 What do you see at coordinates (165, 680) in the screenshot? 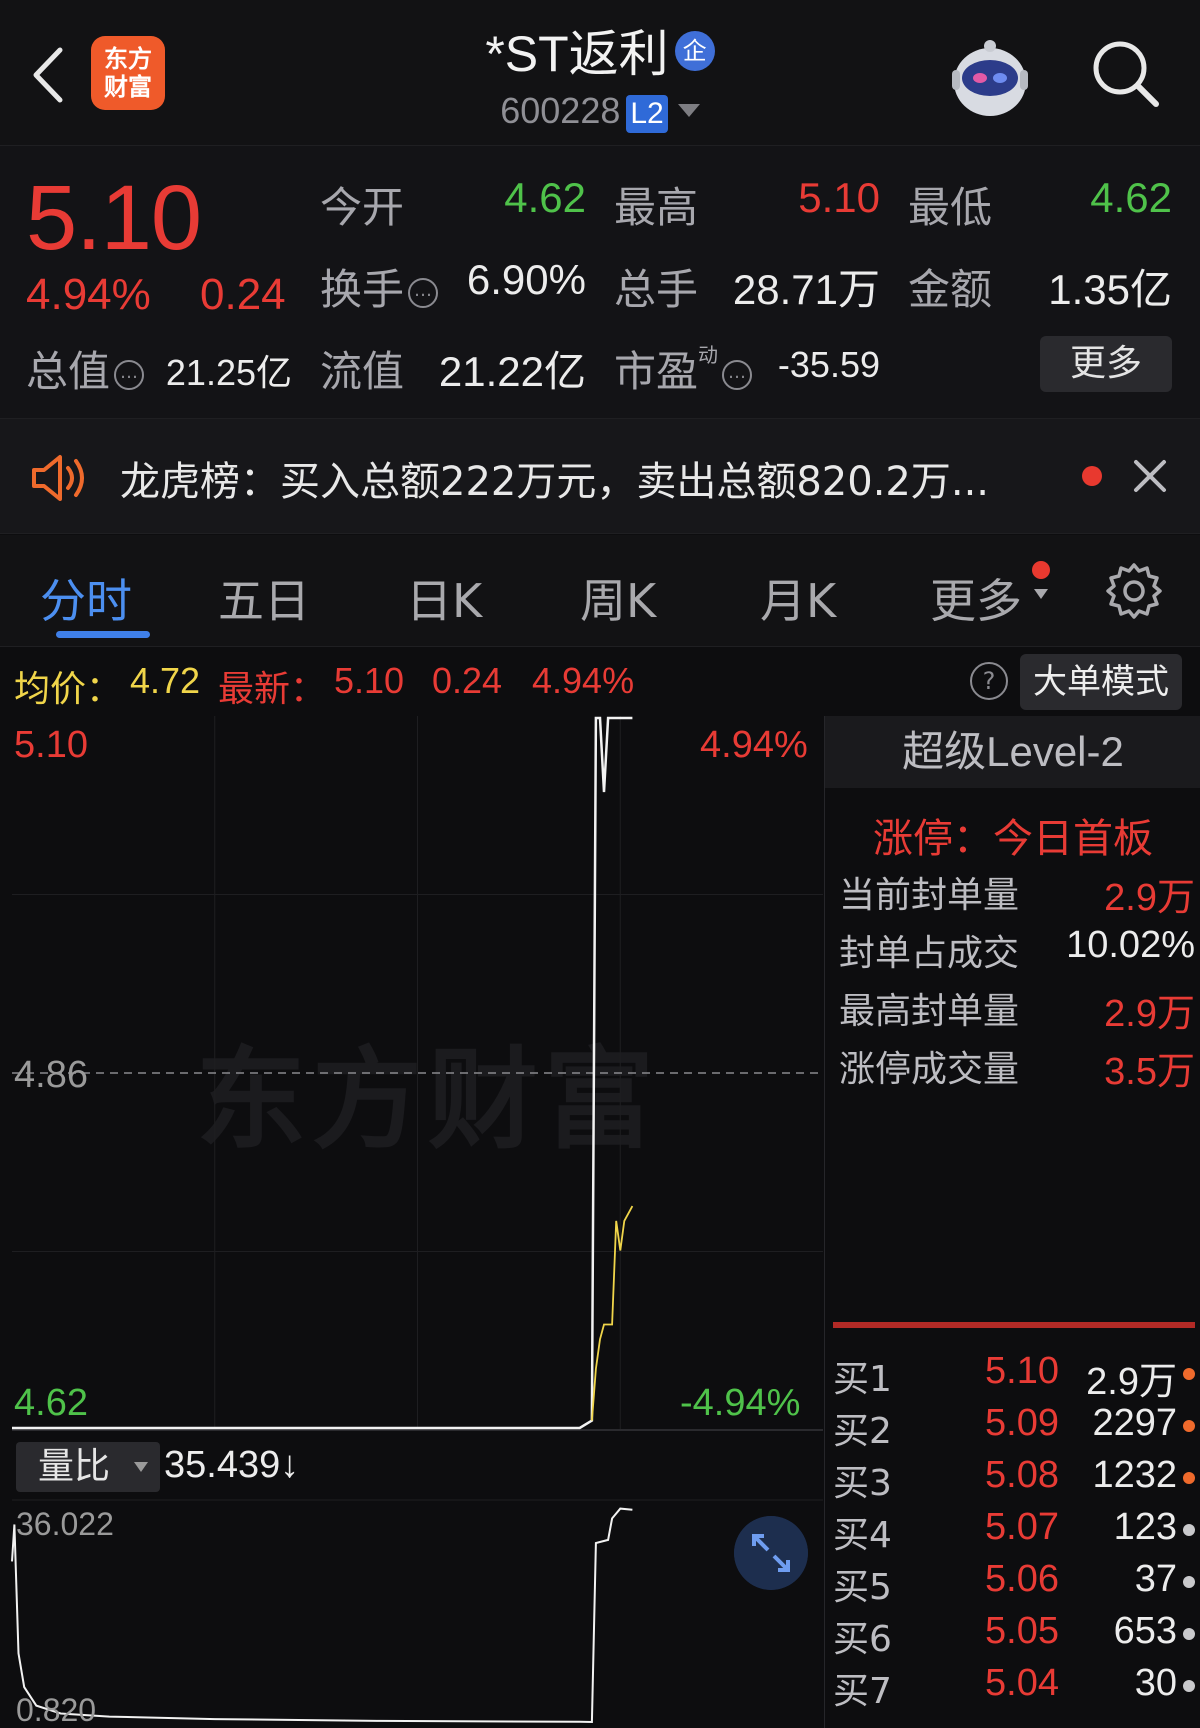
I see `avg-value: 4.72` at bounding box center [165, 680].